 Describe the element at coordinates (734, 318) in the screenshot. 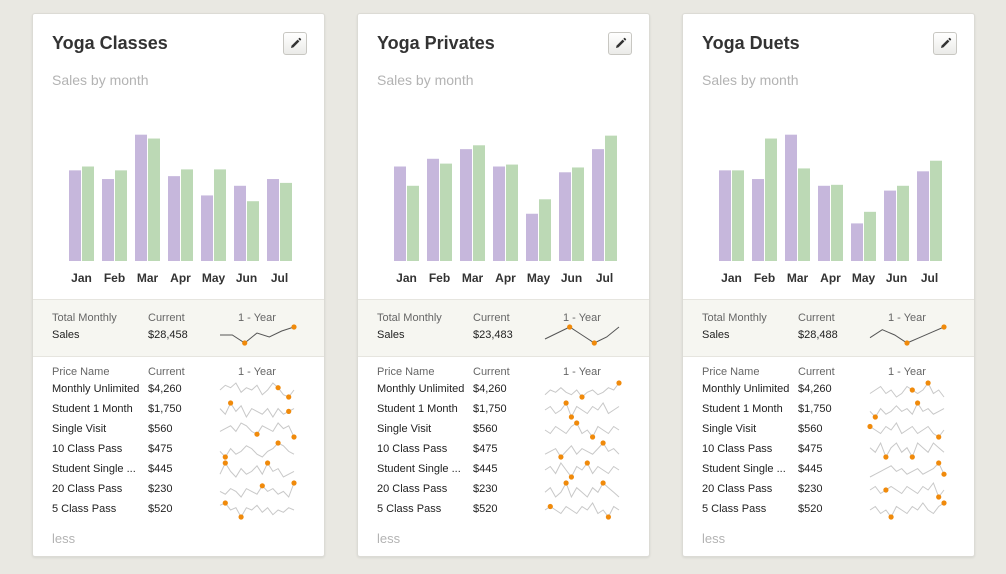

I see `summary-label: Total Monthly` at that location.